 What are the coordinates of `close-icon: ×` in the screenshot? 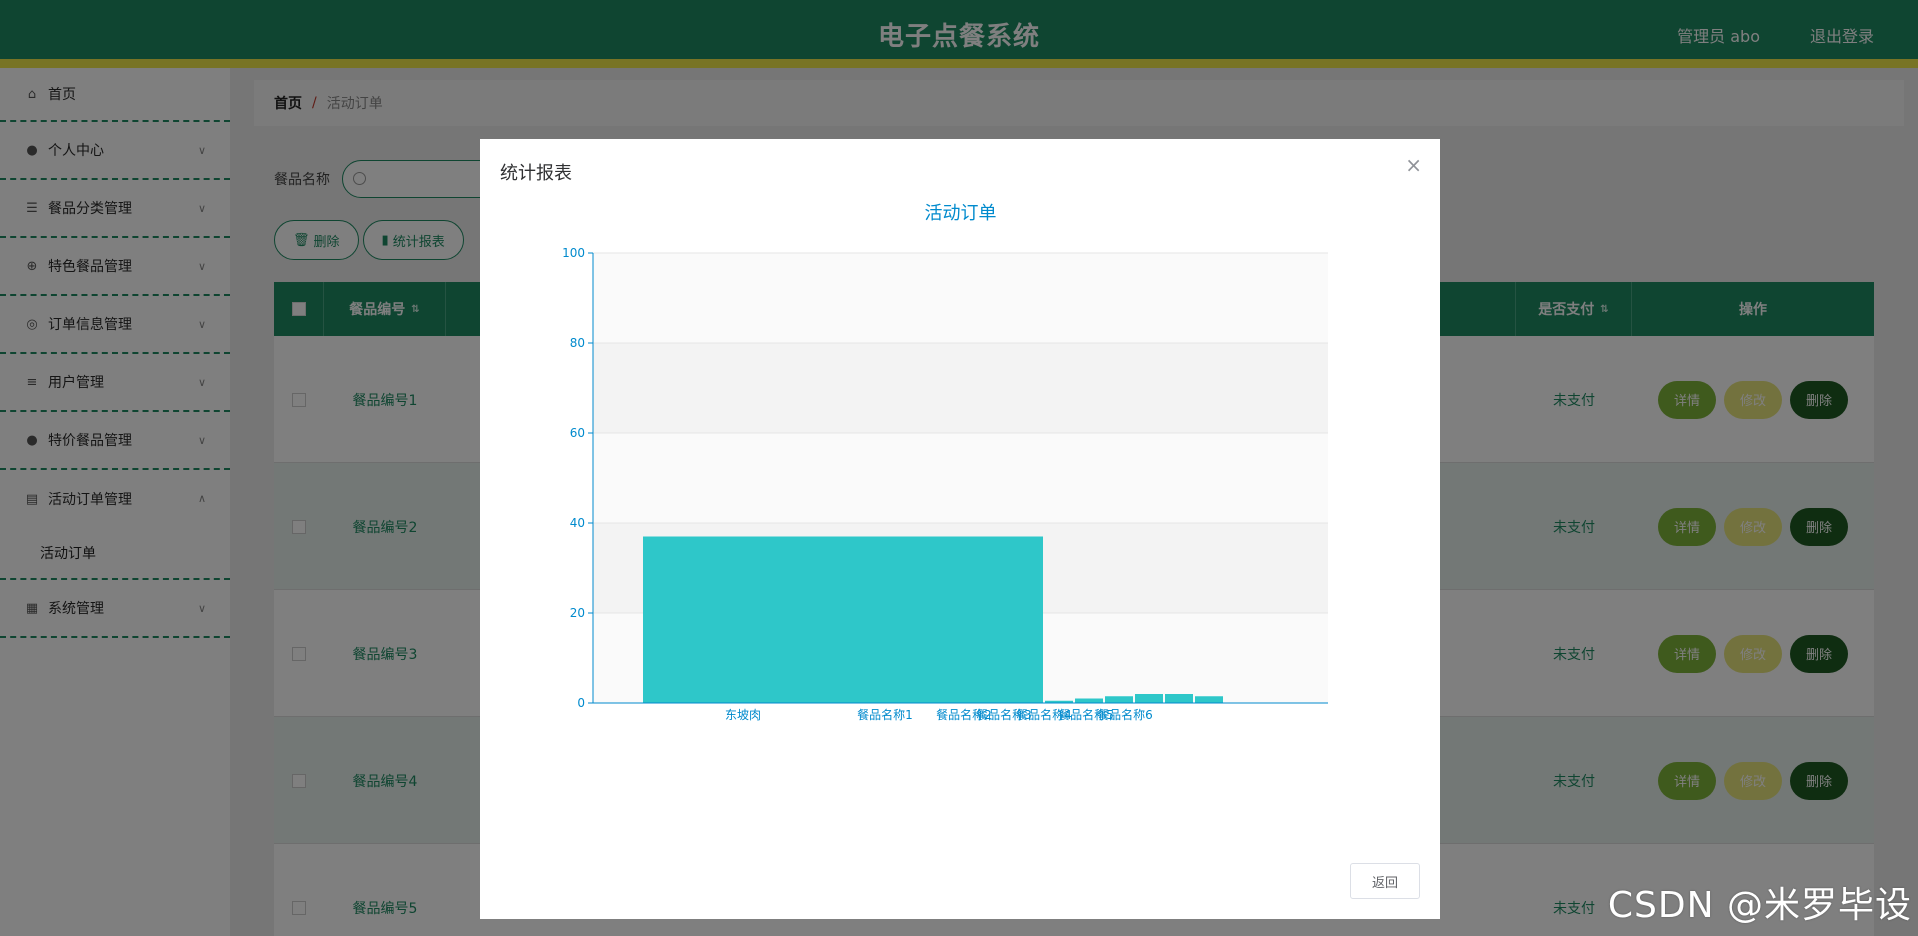 It's located at (1413, 165).